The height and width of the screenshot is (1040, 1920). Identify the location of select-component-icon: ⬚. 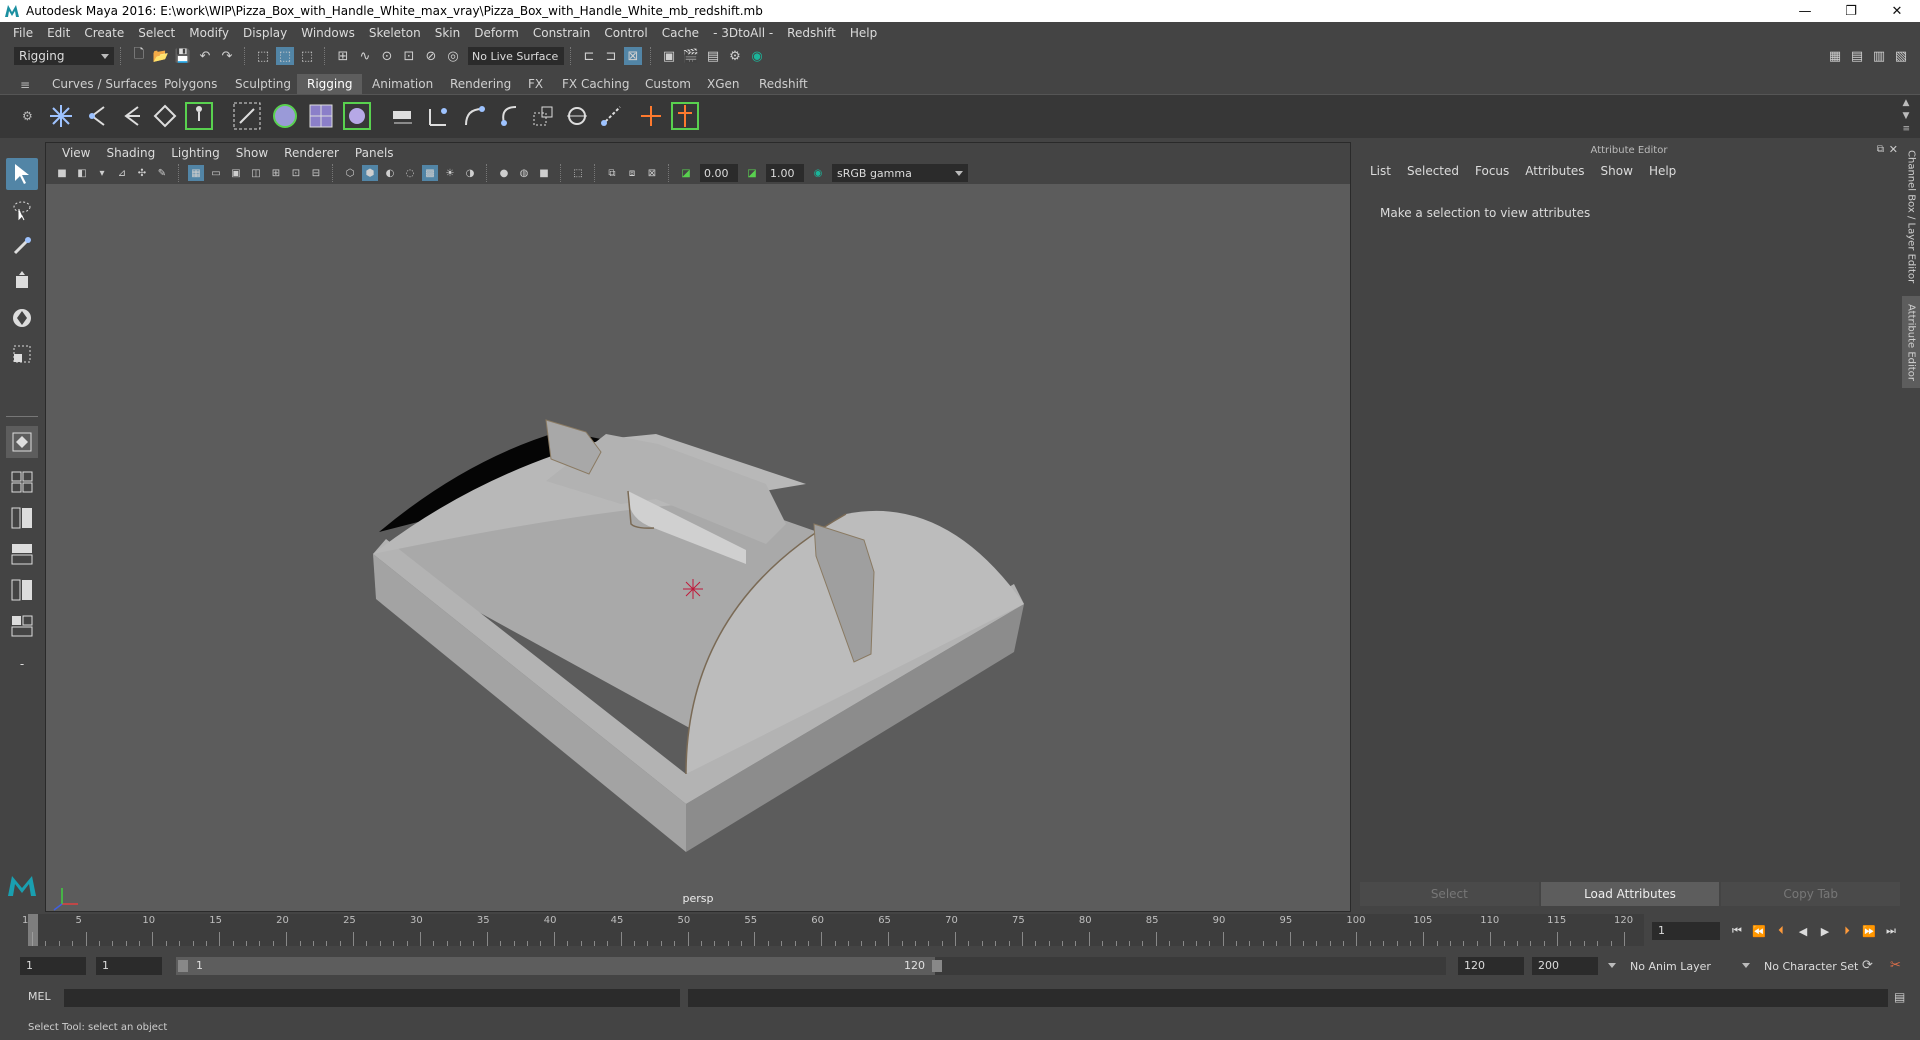
(307, 56).